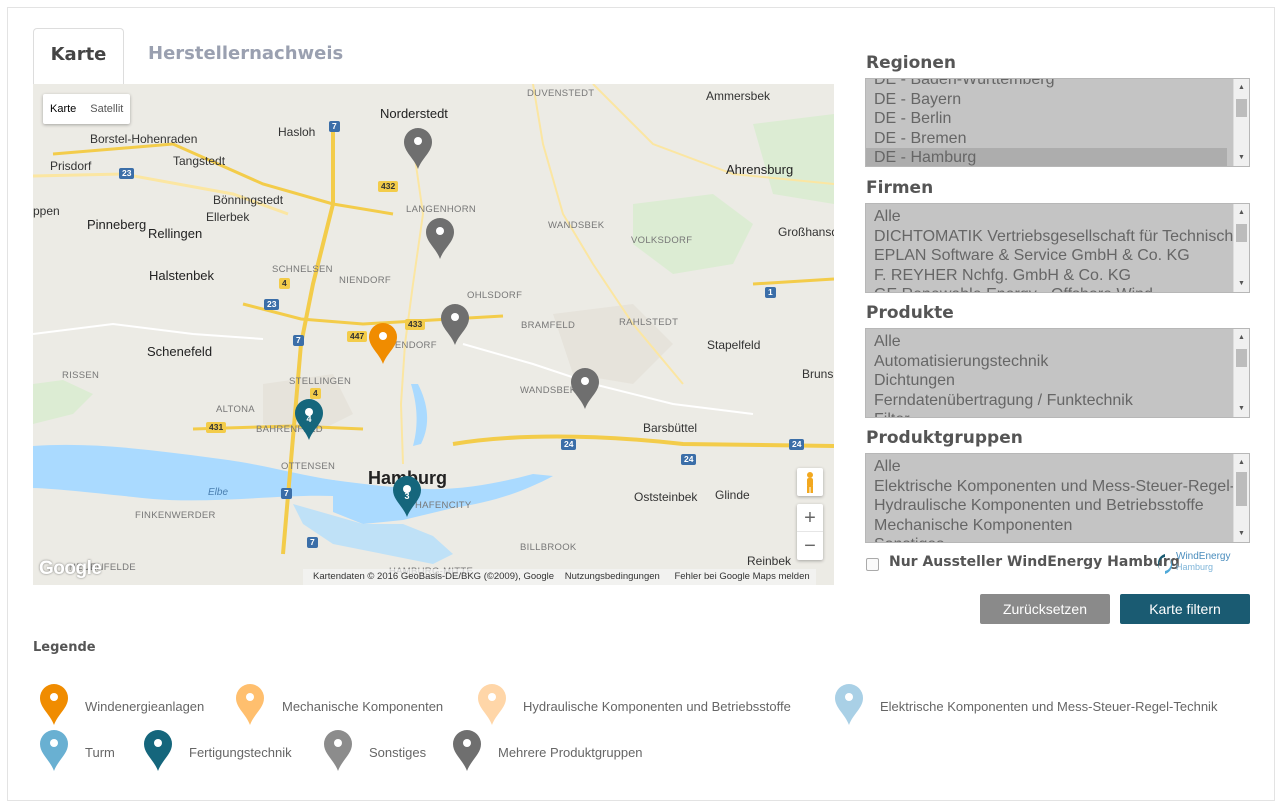 The width and height of the screenshot is (1284, 812). What do you see at coordinates (1057, 413) in the screenshot?
I see `listbox-option: Filter` at bounding box center [1057, 413].